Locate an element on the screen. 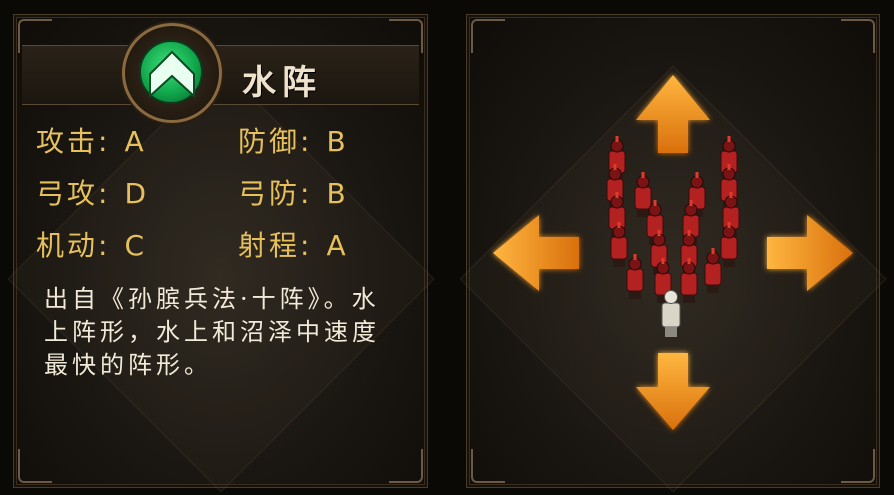 This screenshot has width=894, height=495. stat-attack: 攻击: A is located at coordinates (91, 141).